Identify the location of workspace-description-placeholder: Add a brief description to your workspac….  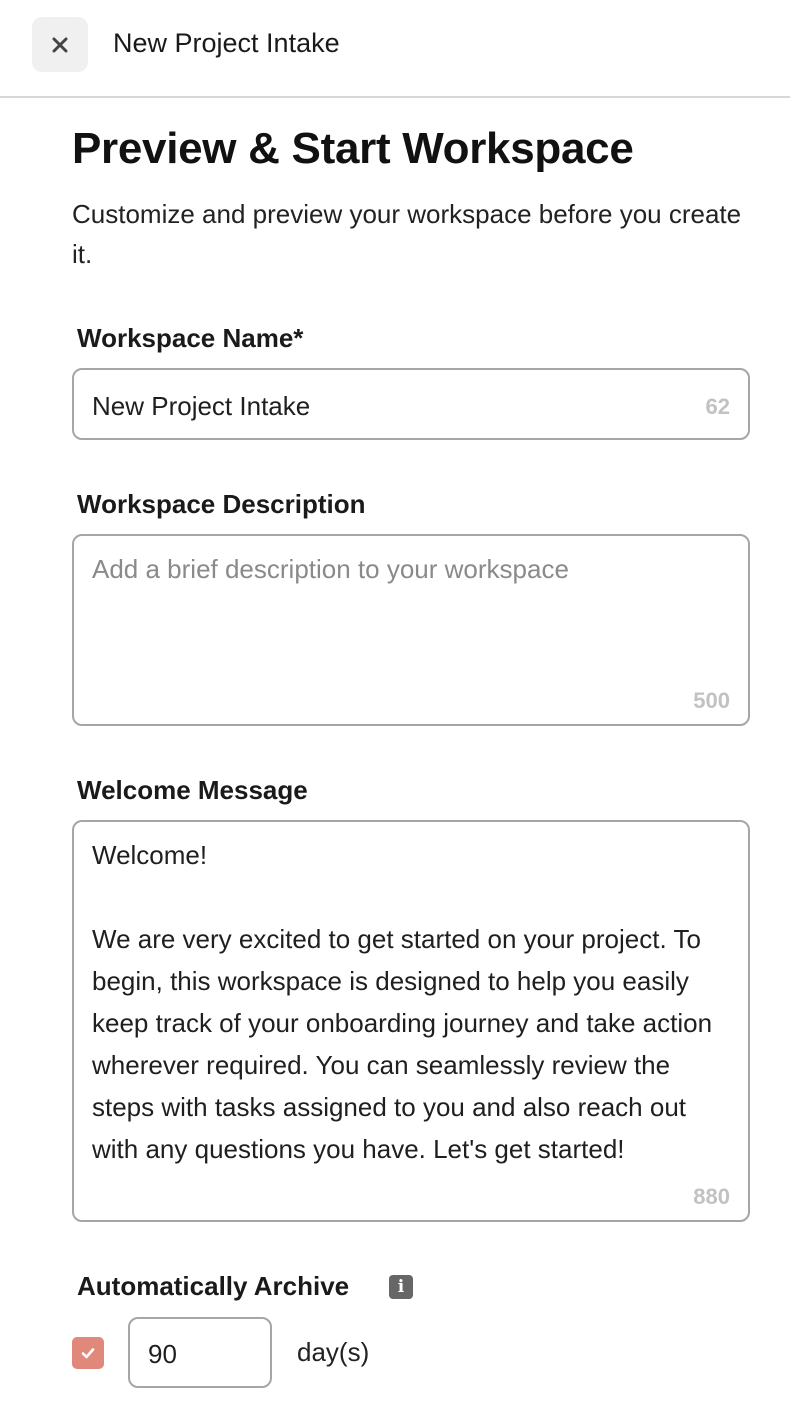
(330, 569).